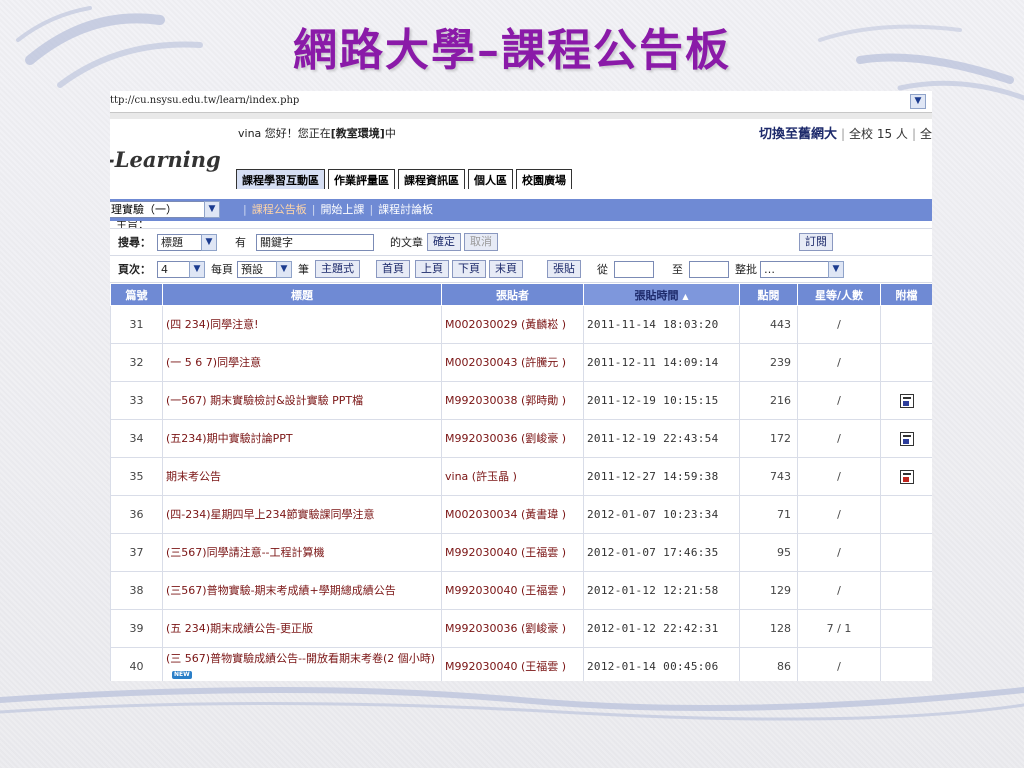  What do you see at coordinates (521, 102) in the screenshot?
I see `address-bar: ttp://cu.nsysu.edu.tw/learn/index.php ▼` at bounding box center [521, 102].